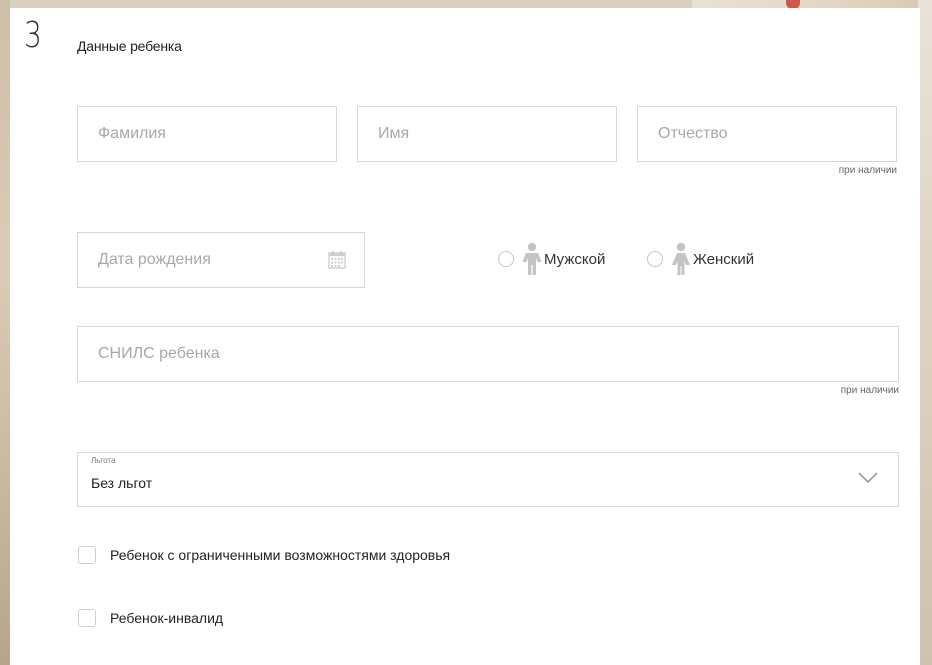 The image size is (932, 665). Describe the element at coordinates (167, 618) in the screenshot. I see `disabled-label: Ребенок-инвалид` at that location.